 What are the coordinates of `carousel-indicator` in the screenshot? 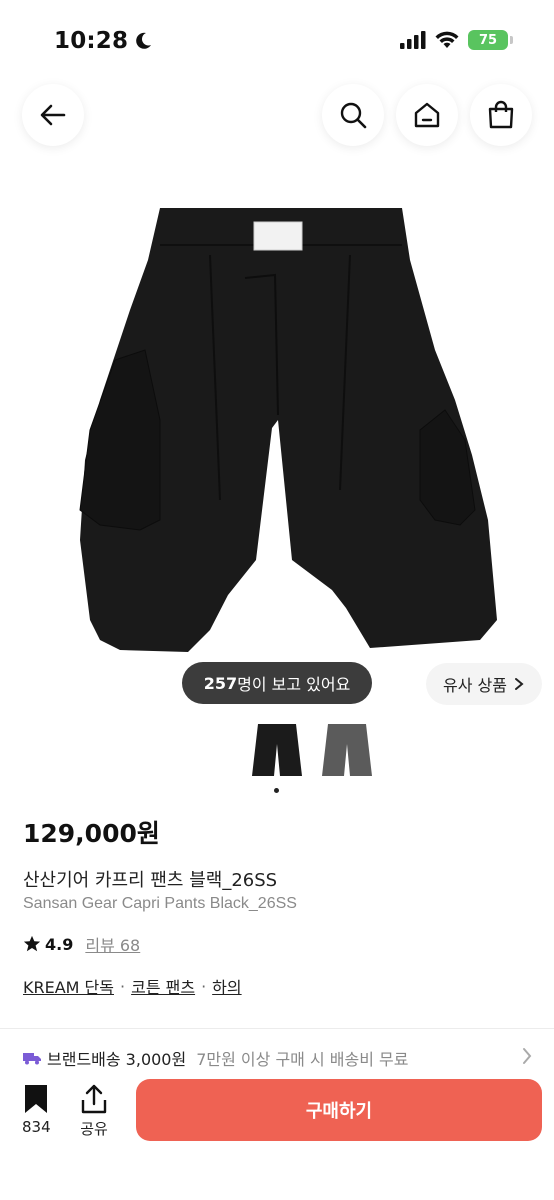 It's located at (276, 790).